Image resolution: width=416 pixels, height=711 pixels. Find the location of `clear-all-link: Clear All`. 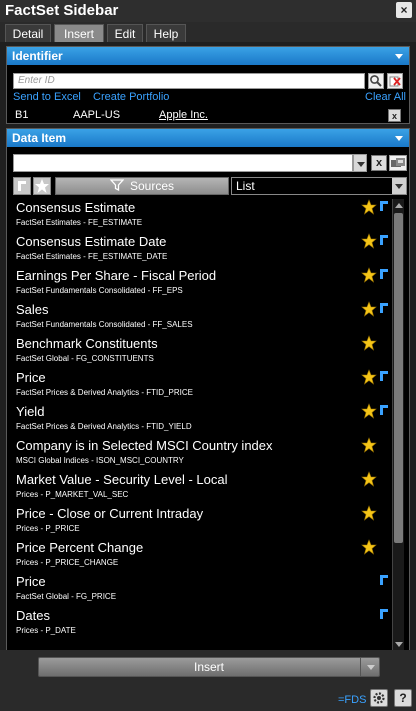

clear-all-link: Clear All is located at coordinates (385, 97).